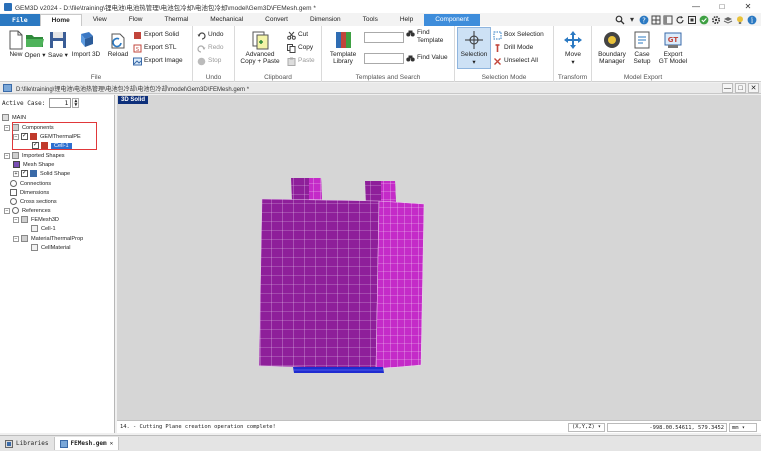  Describe the element at coordinates (27, 443) in the screenshot. I see `tab-libraries: Libraries` at that location.